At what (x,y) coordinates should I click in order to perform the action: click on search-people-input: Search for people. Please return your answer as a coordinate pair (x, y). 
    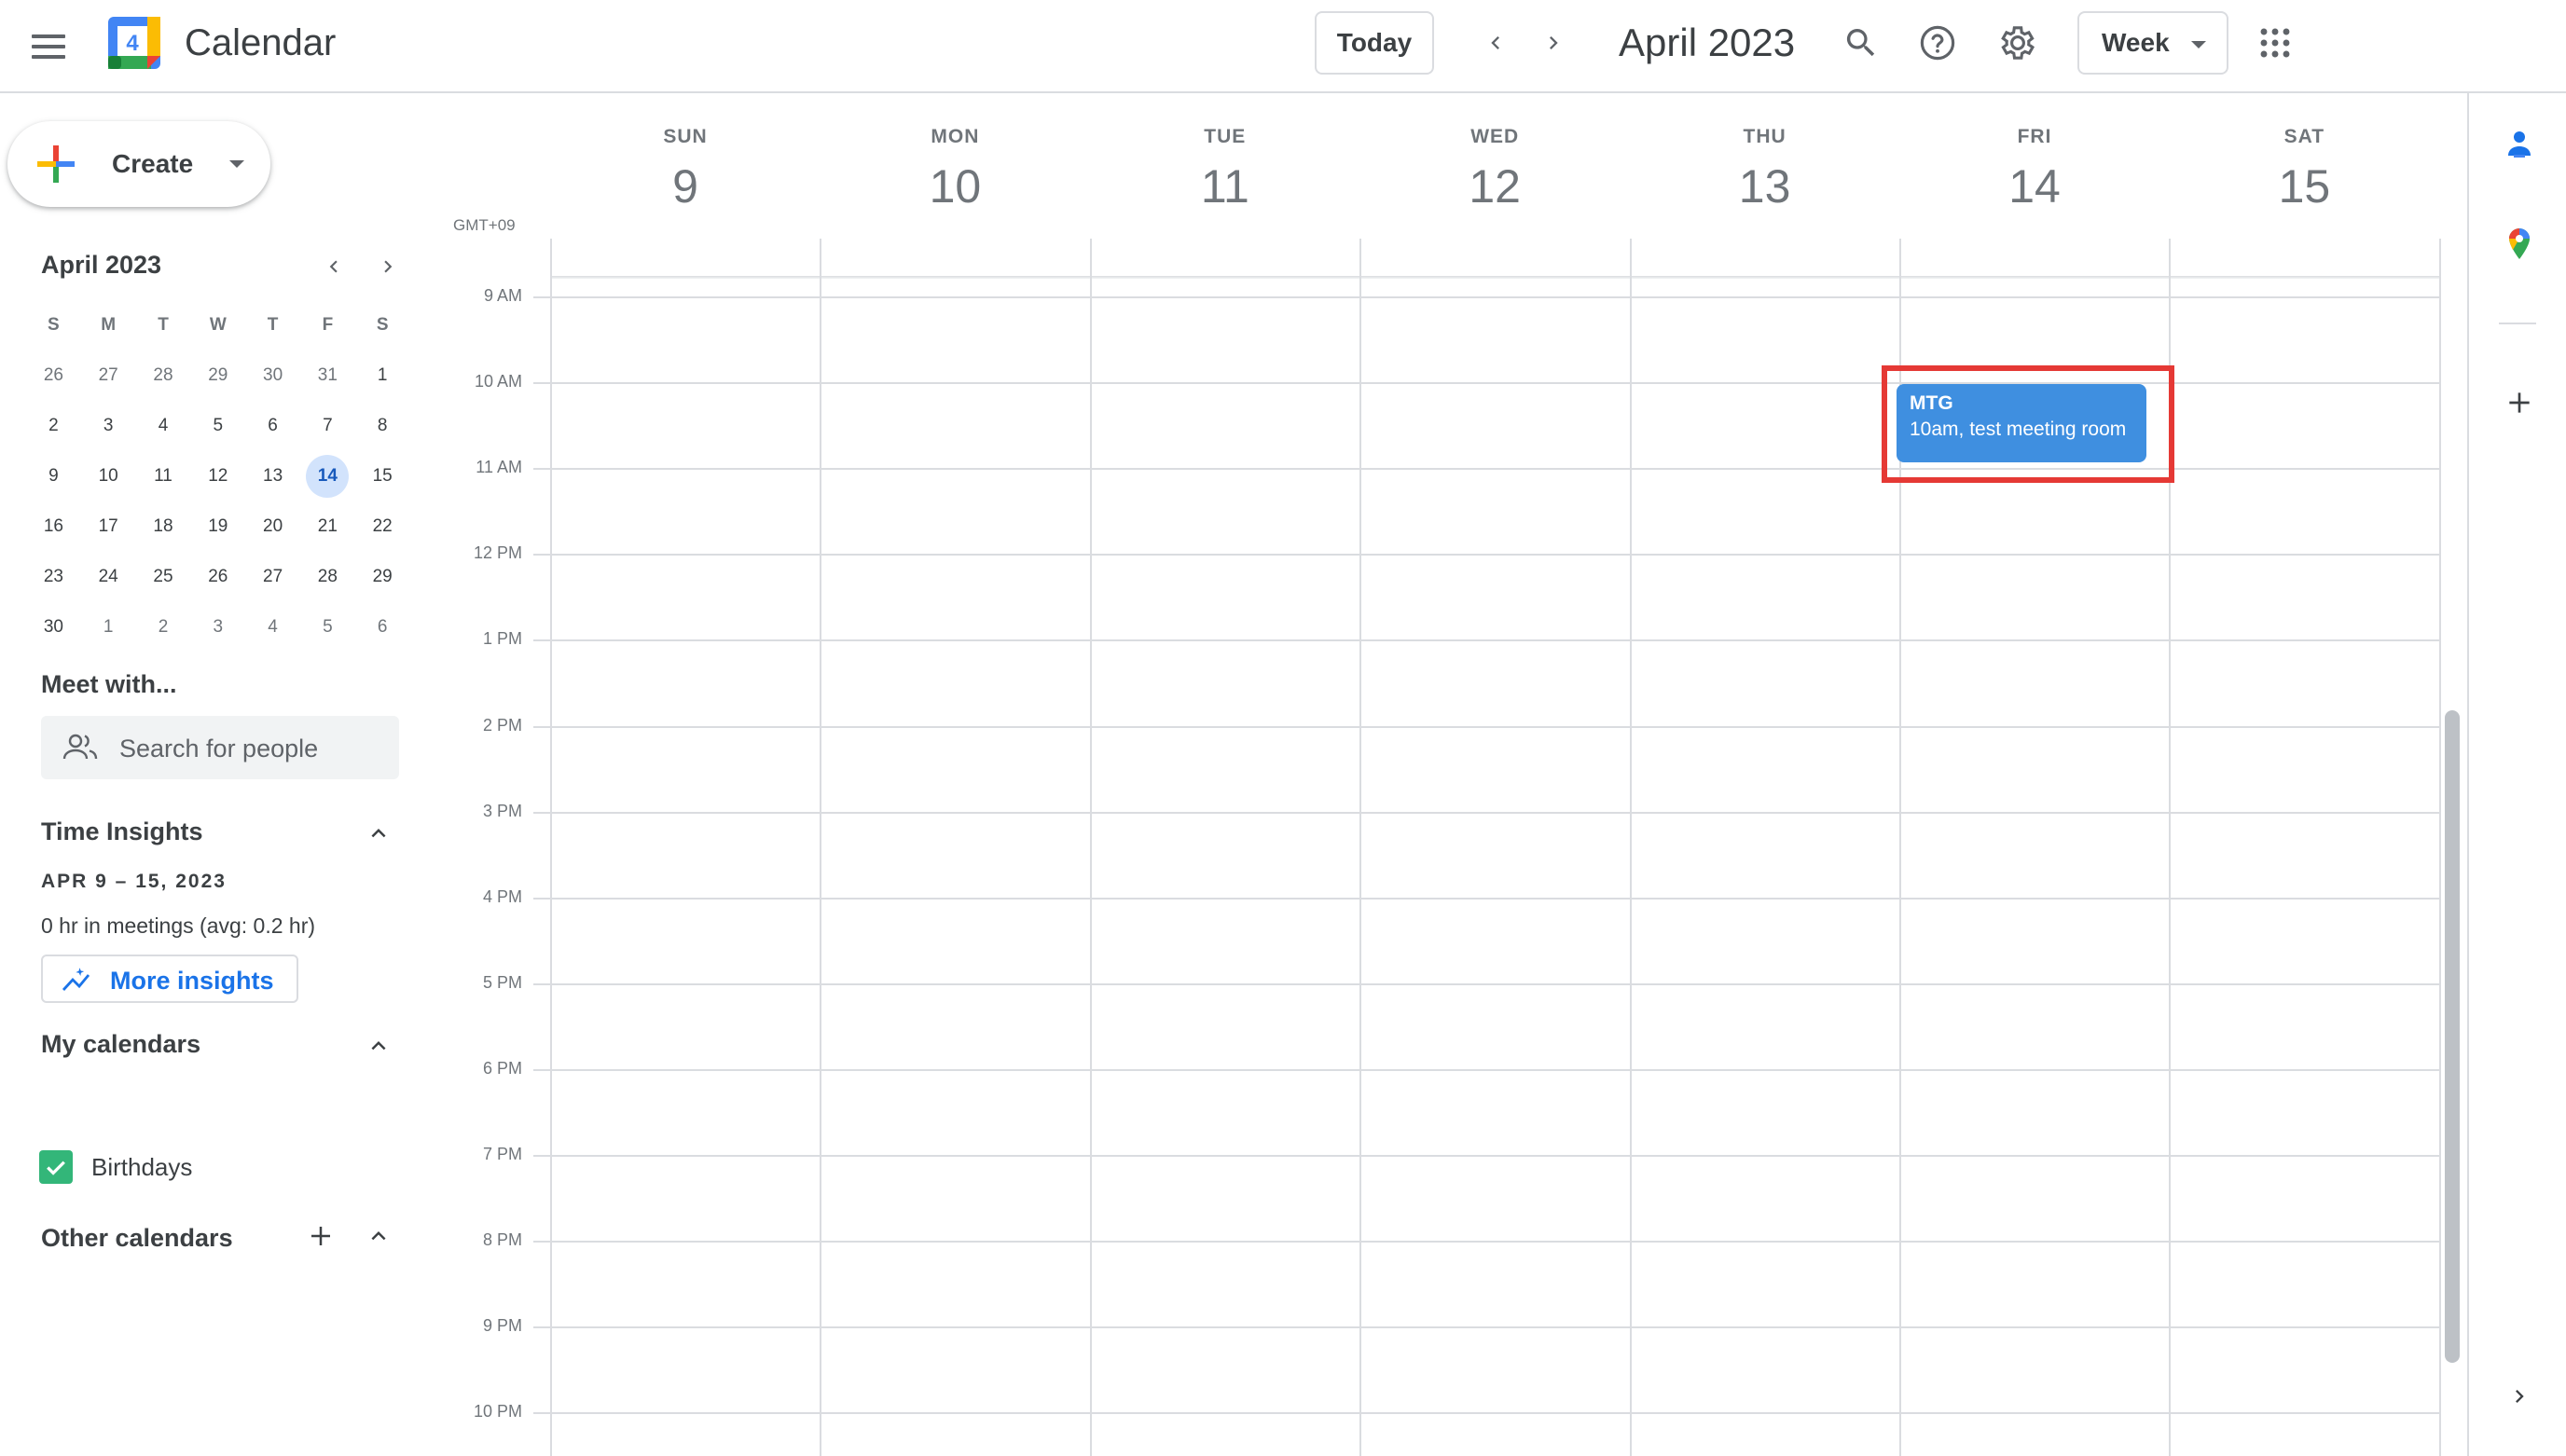
    Looking at the image, I should click on (220, 747).